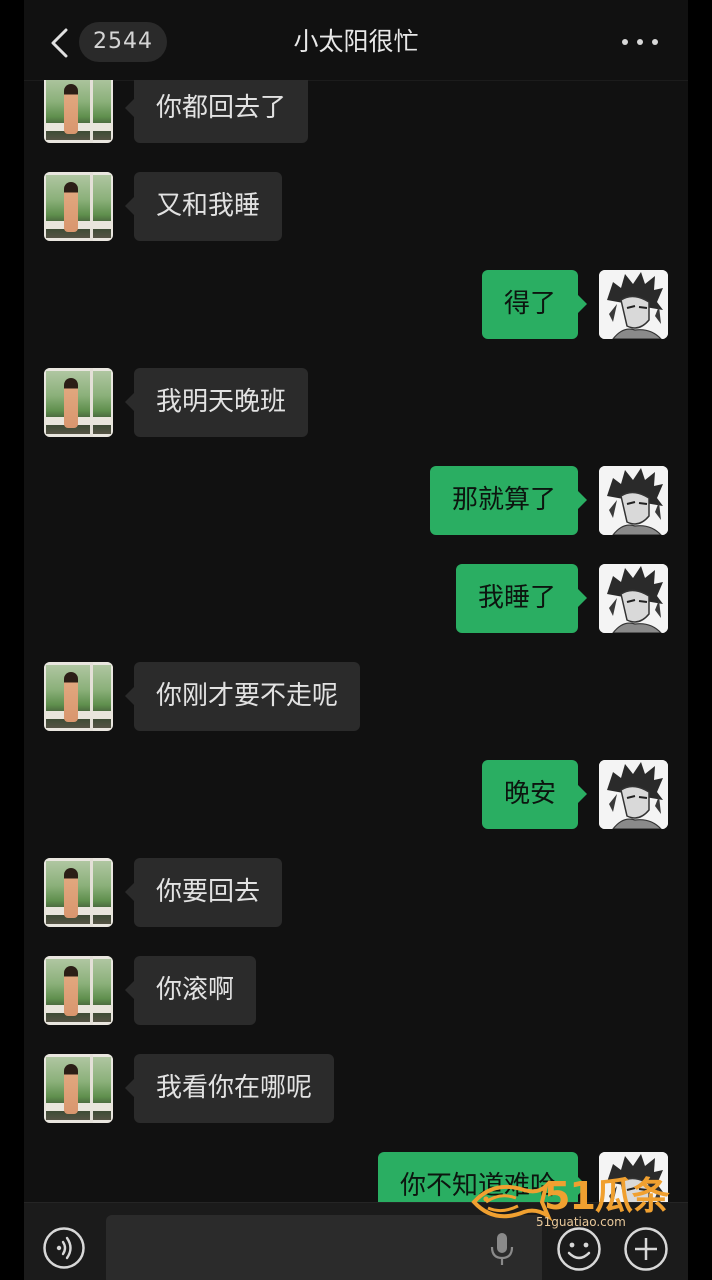 This screenshot has height=1280, width=712. I want to click on message-bubble: 我睡了, so click(521, 598).